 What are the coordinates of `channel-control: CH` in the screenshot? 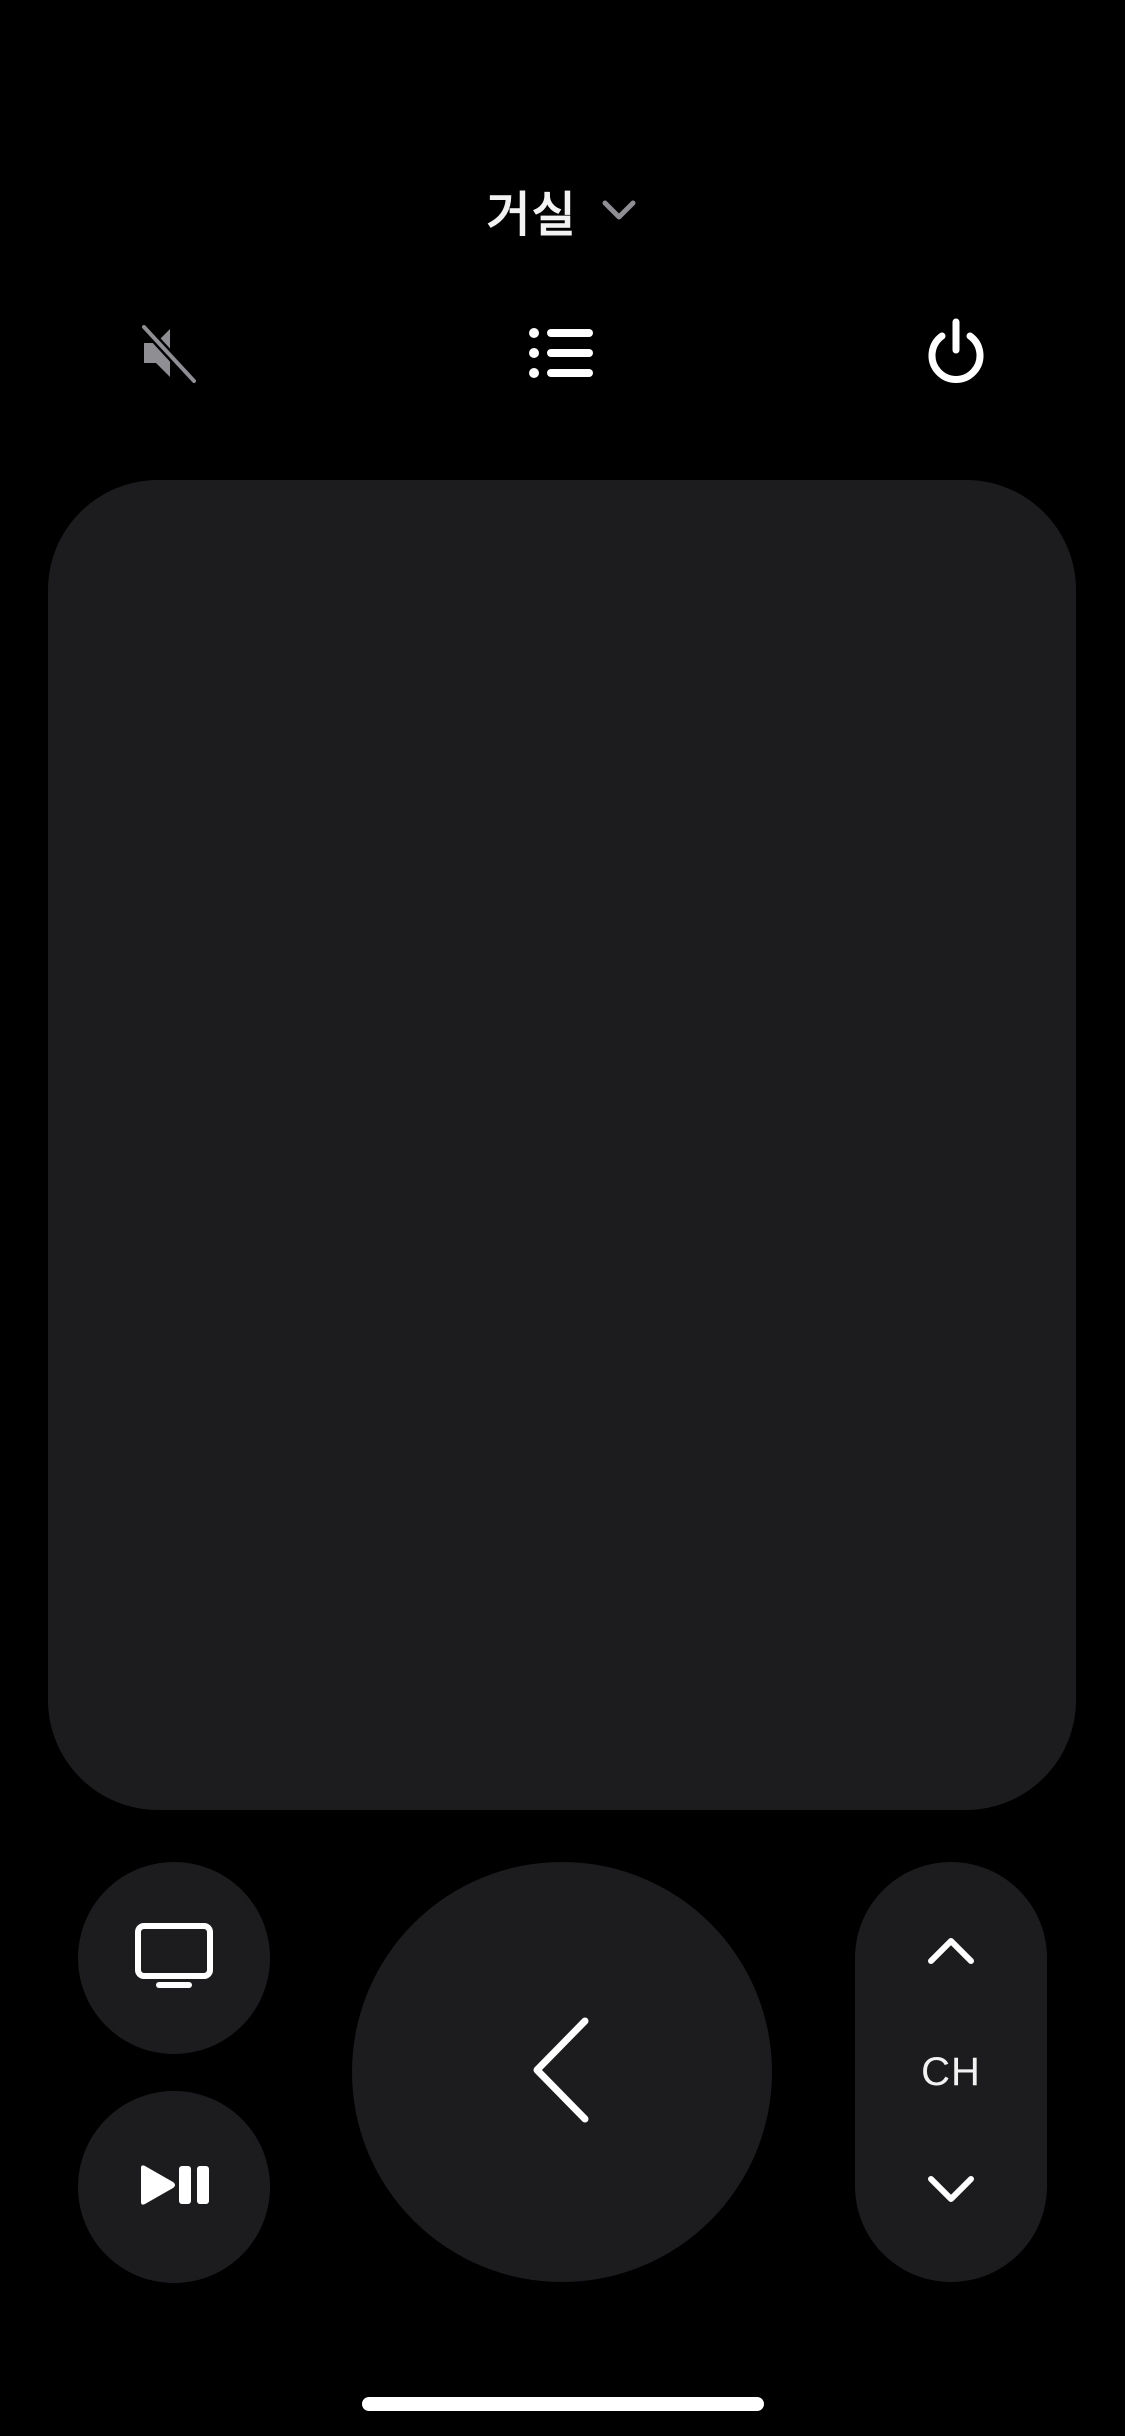 It's located at (951, 2072).